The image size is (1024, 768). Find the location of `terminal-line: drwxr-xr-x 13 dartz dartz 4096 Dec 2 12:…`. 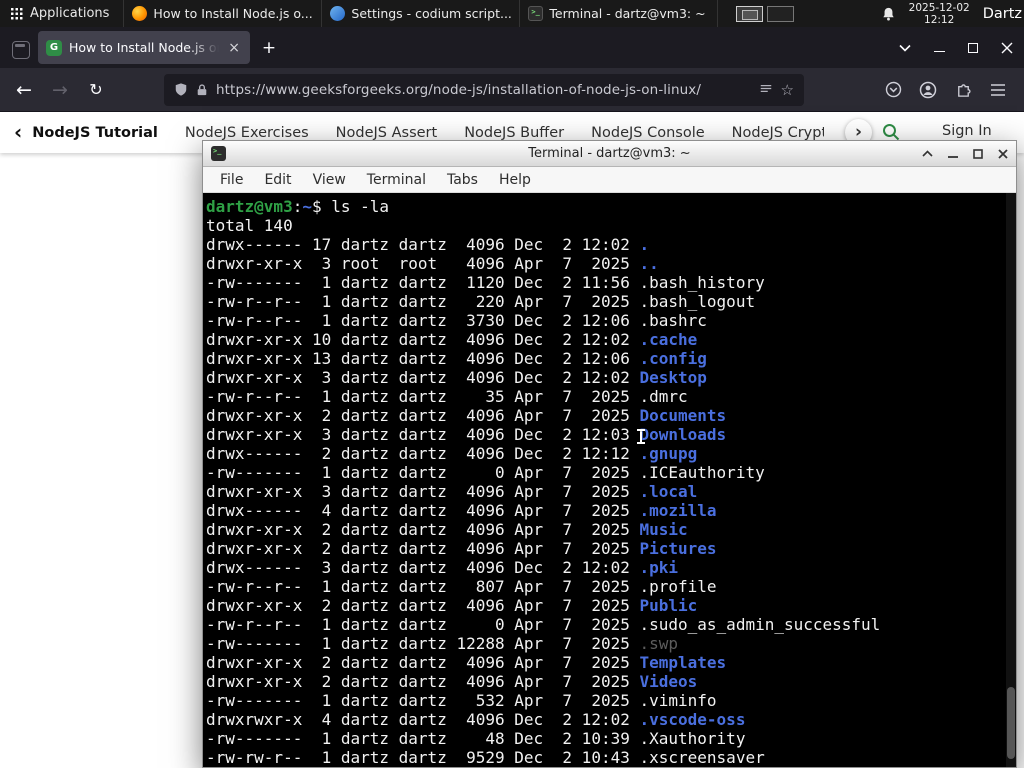

terminal-line: drwxr-xr-x 13 dartz dartz 4096 Dec 2 12:… is located at coordinates (611, 358).